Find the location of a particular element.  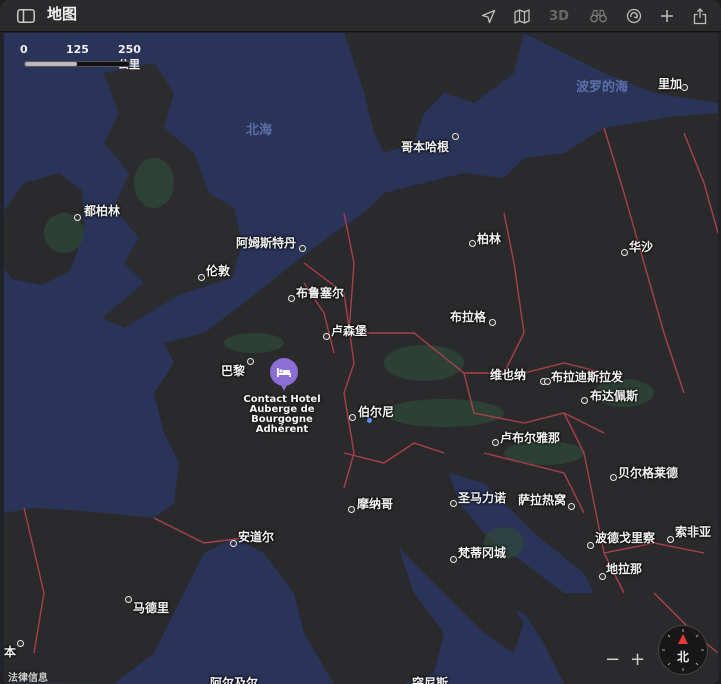

map-icon is located at coordinates (522, 16).